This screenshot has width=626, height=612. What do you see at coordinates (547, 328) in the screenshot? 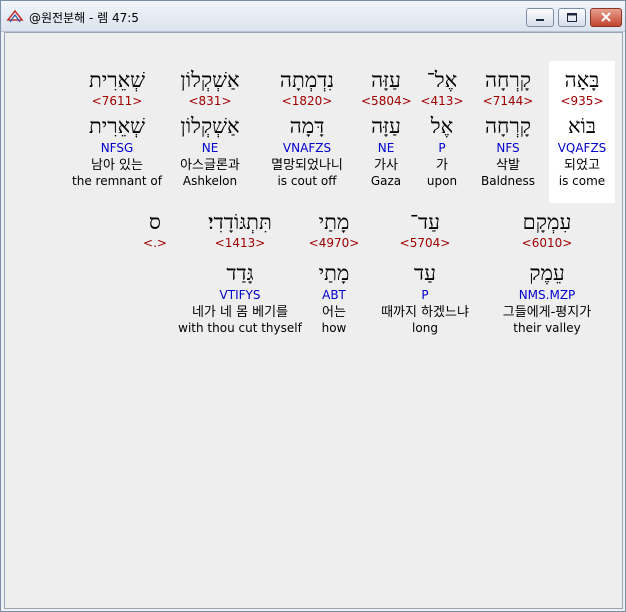
I see `english-gloss: their valley` at bounding box center [547, 328].